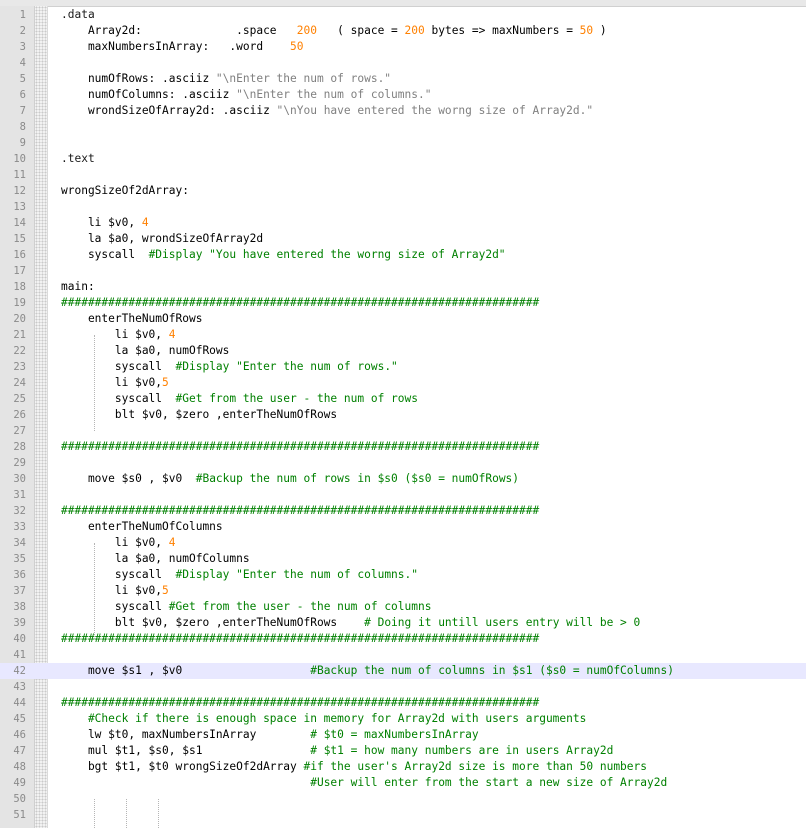  I want to click on line-number: 36, so click(19, 575).